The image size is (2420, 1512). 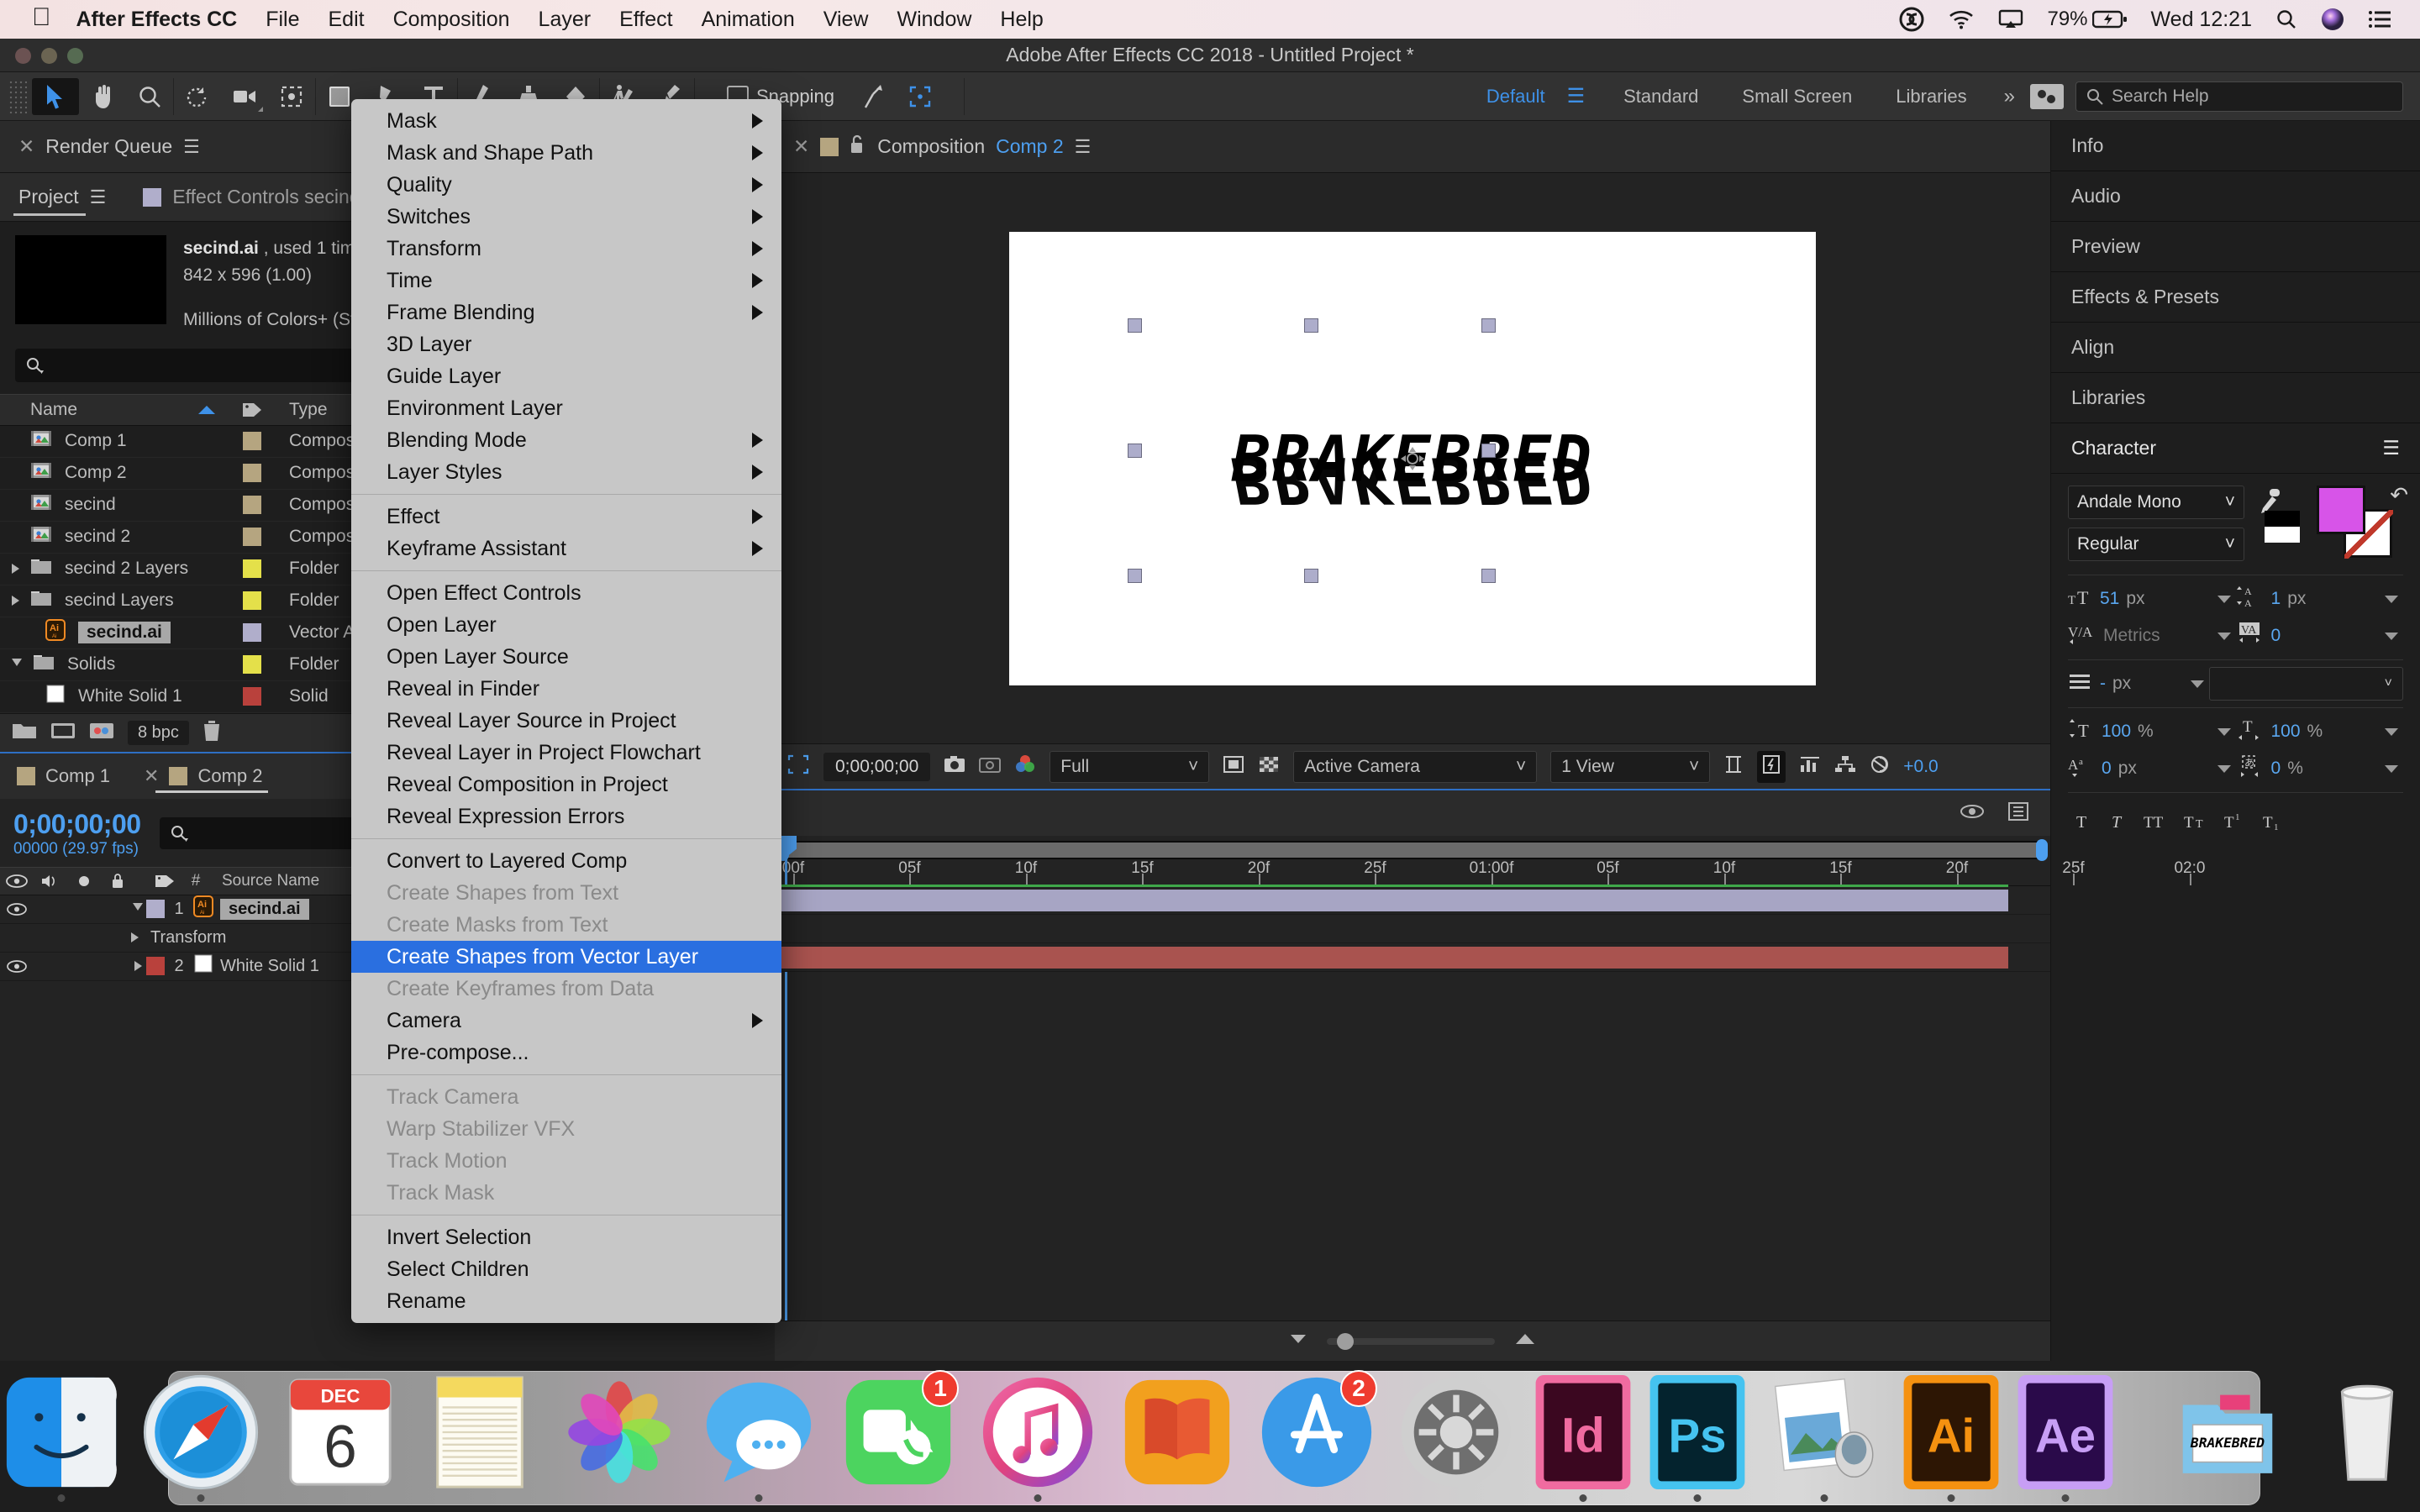 I want to click on zoom-tool, so click(x=149, y=96).